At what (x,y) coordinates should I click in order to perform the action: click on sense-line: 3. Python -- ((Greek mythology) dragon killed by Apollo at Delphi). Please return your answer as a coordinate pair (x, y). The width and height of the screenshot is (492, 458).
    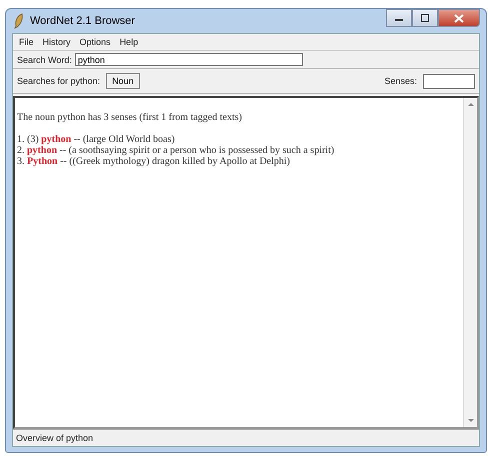
    Looking at the image, I should click on (154, 161).